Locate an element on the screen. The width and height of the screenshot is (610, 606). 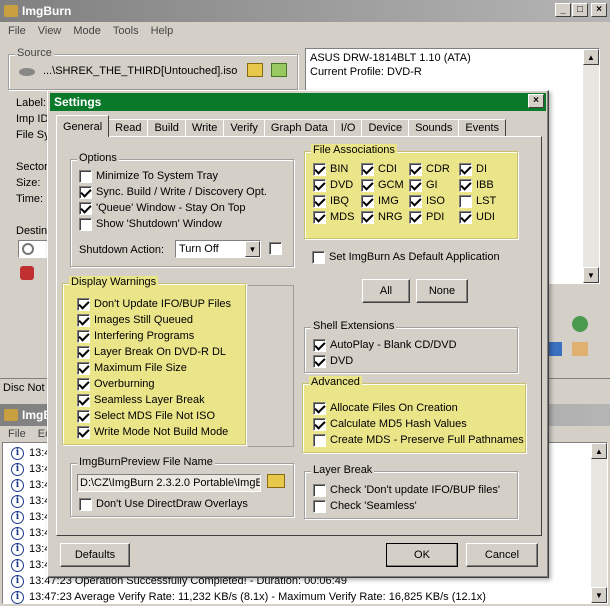
file-assoc-img: IMG is located at coordinates (380, 201).